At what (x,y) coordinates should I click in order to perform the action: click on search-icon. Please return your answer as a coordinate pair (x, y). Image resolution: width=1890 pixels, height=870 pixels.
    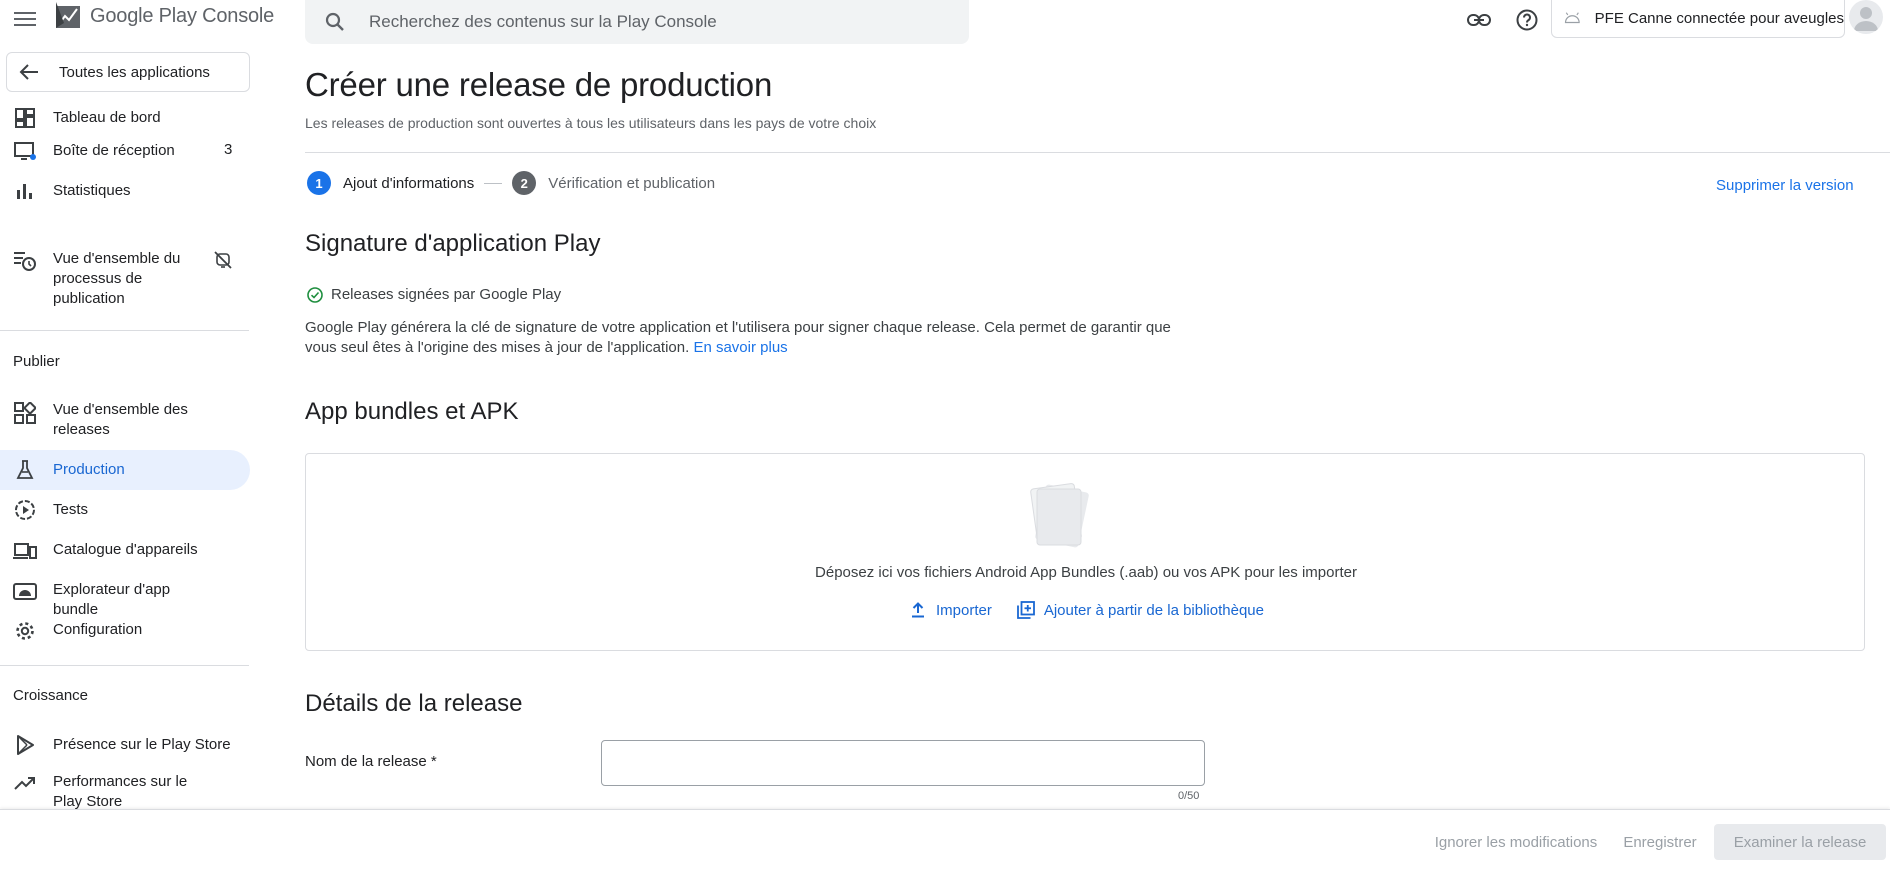
    Looking at the image, I should click on (336, 22).